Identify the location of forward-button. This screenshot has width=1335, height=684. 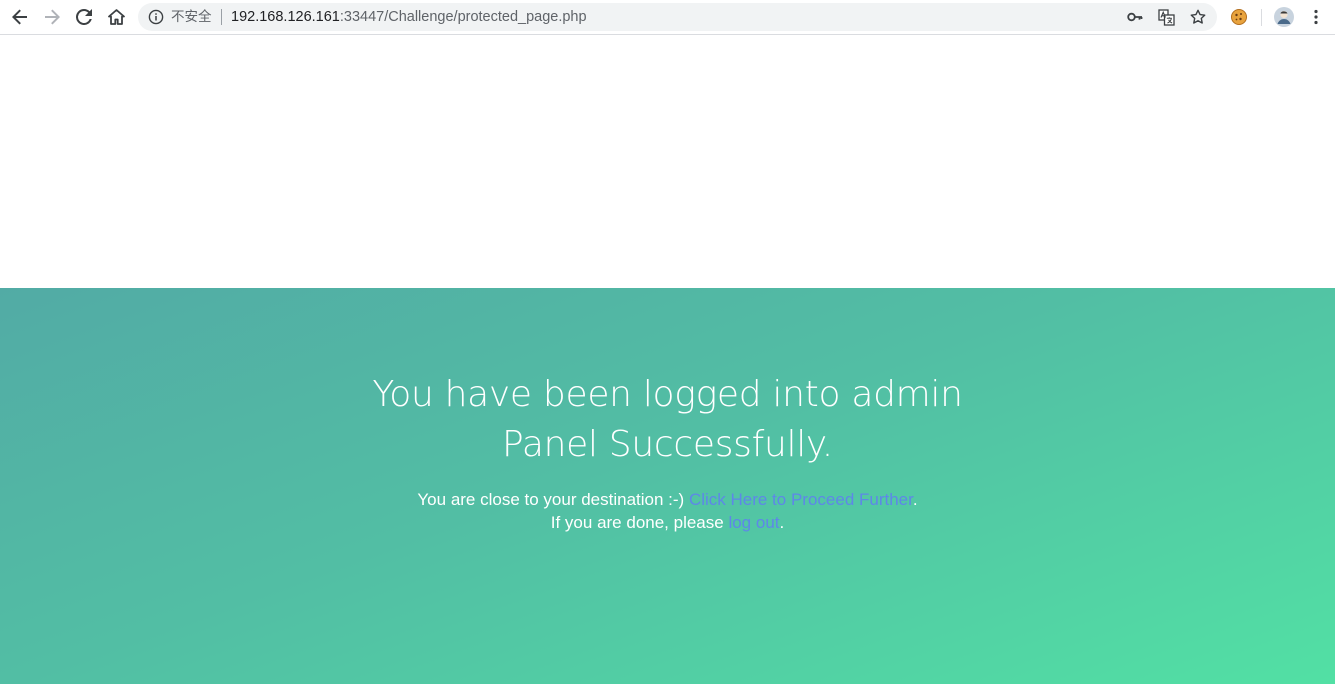
(52, 17).